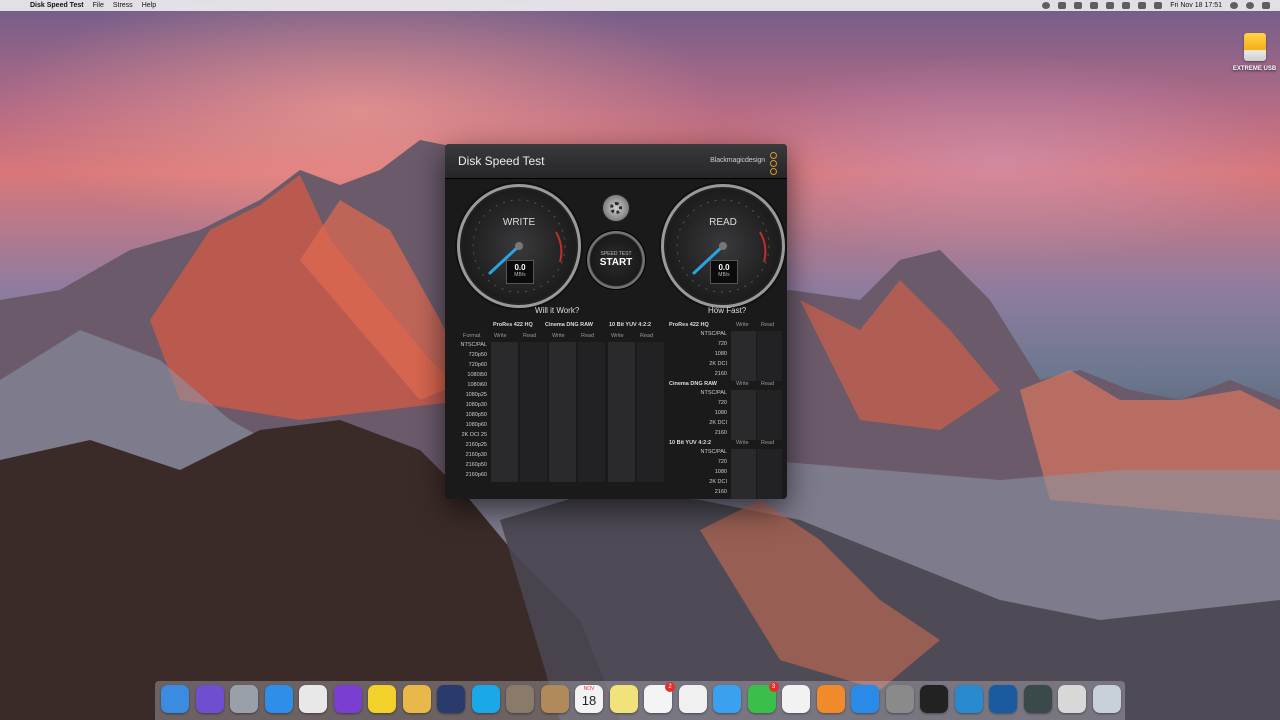 The height and width of the screenshot is (720, 1280). Describe the element at coordinates (1094, 5) in the screenshot. I see `status-time-machine-icon` at that location.